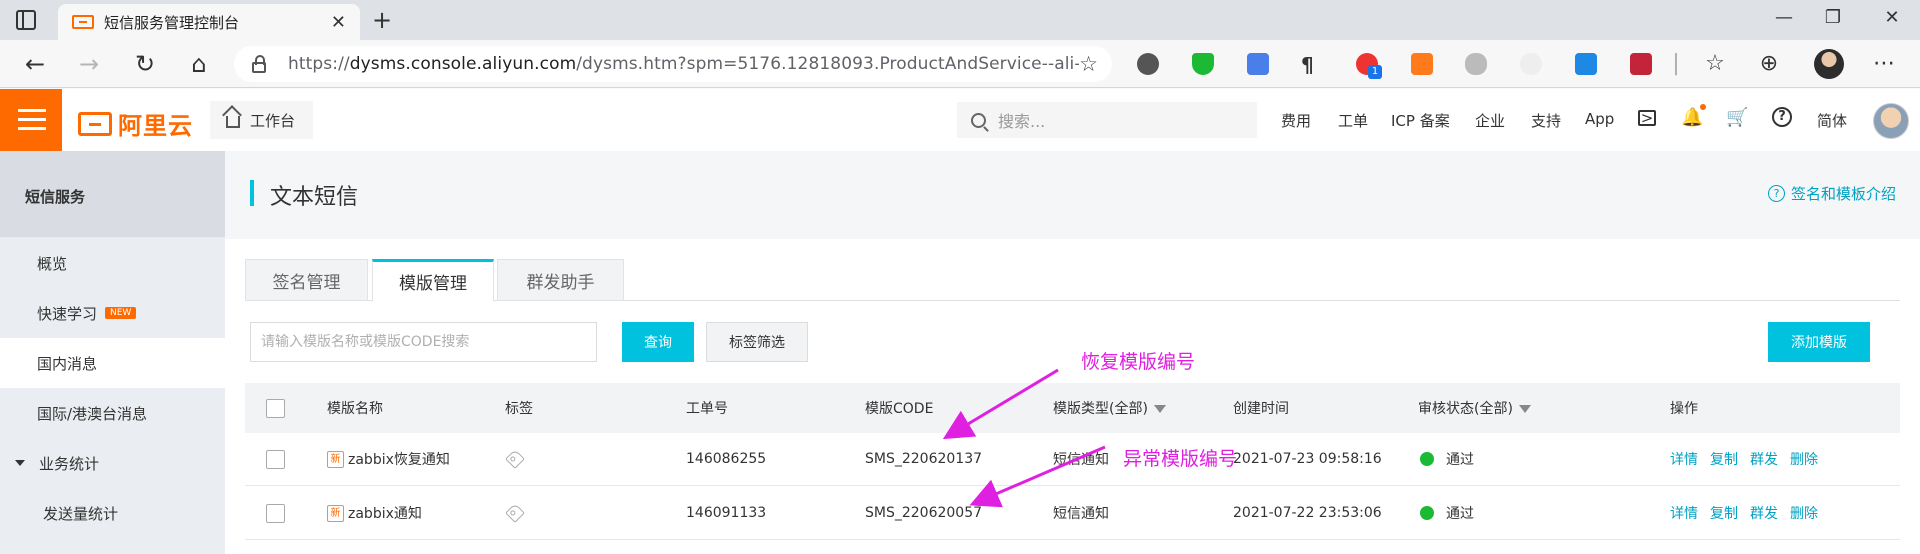 Image resolution: width=1920 pixels, height=554 pixels. I want to click on select-all-checkbox, so click(275, 408).